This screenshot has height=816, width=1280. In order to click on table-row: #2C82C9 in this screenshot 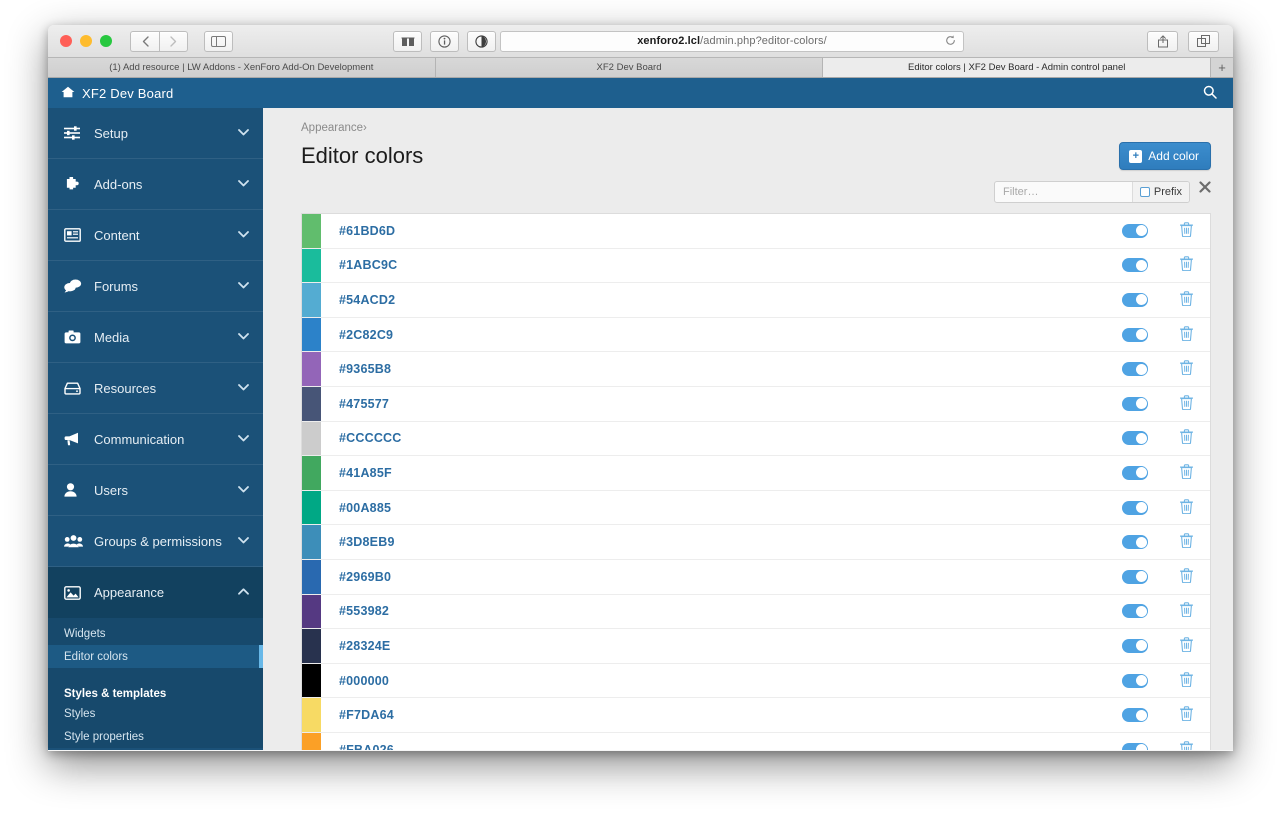, I will do `click(756, 335)`.